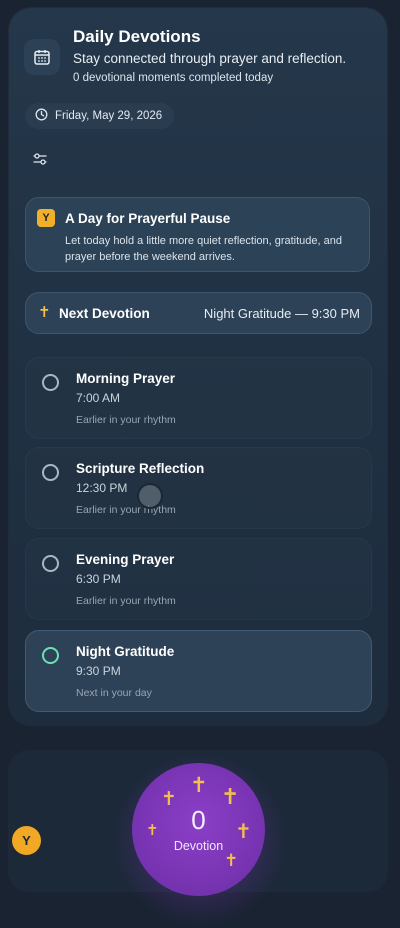 Image resolution: width=400 pixels, height=928 pixels. Describe the element at coordinates (140, 468) in the screenshot. I see `devotion-name: Scripture Reflection` at that location.